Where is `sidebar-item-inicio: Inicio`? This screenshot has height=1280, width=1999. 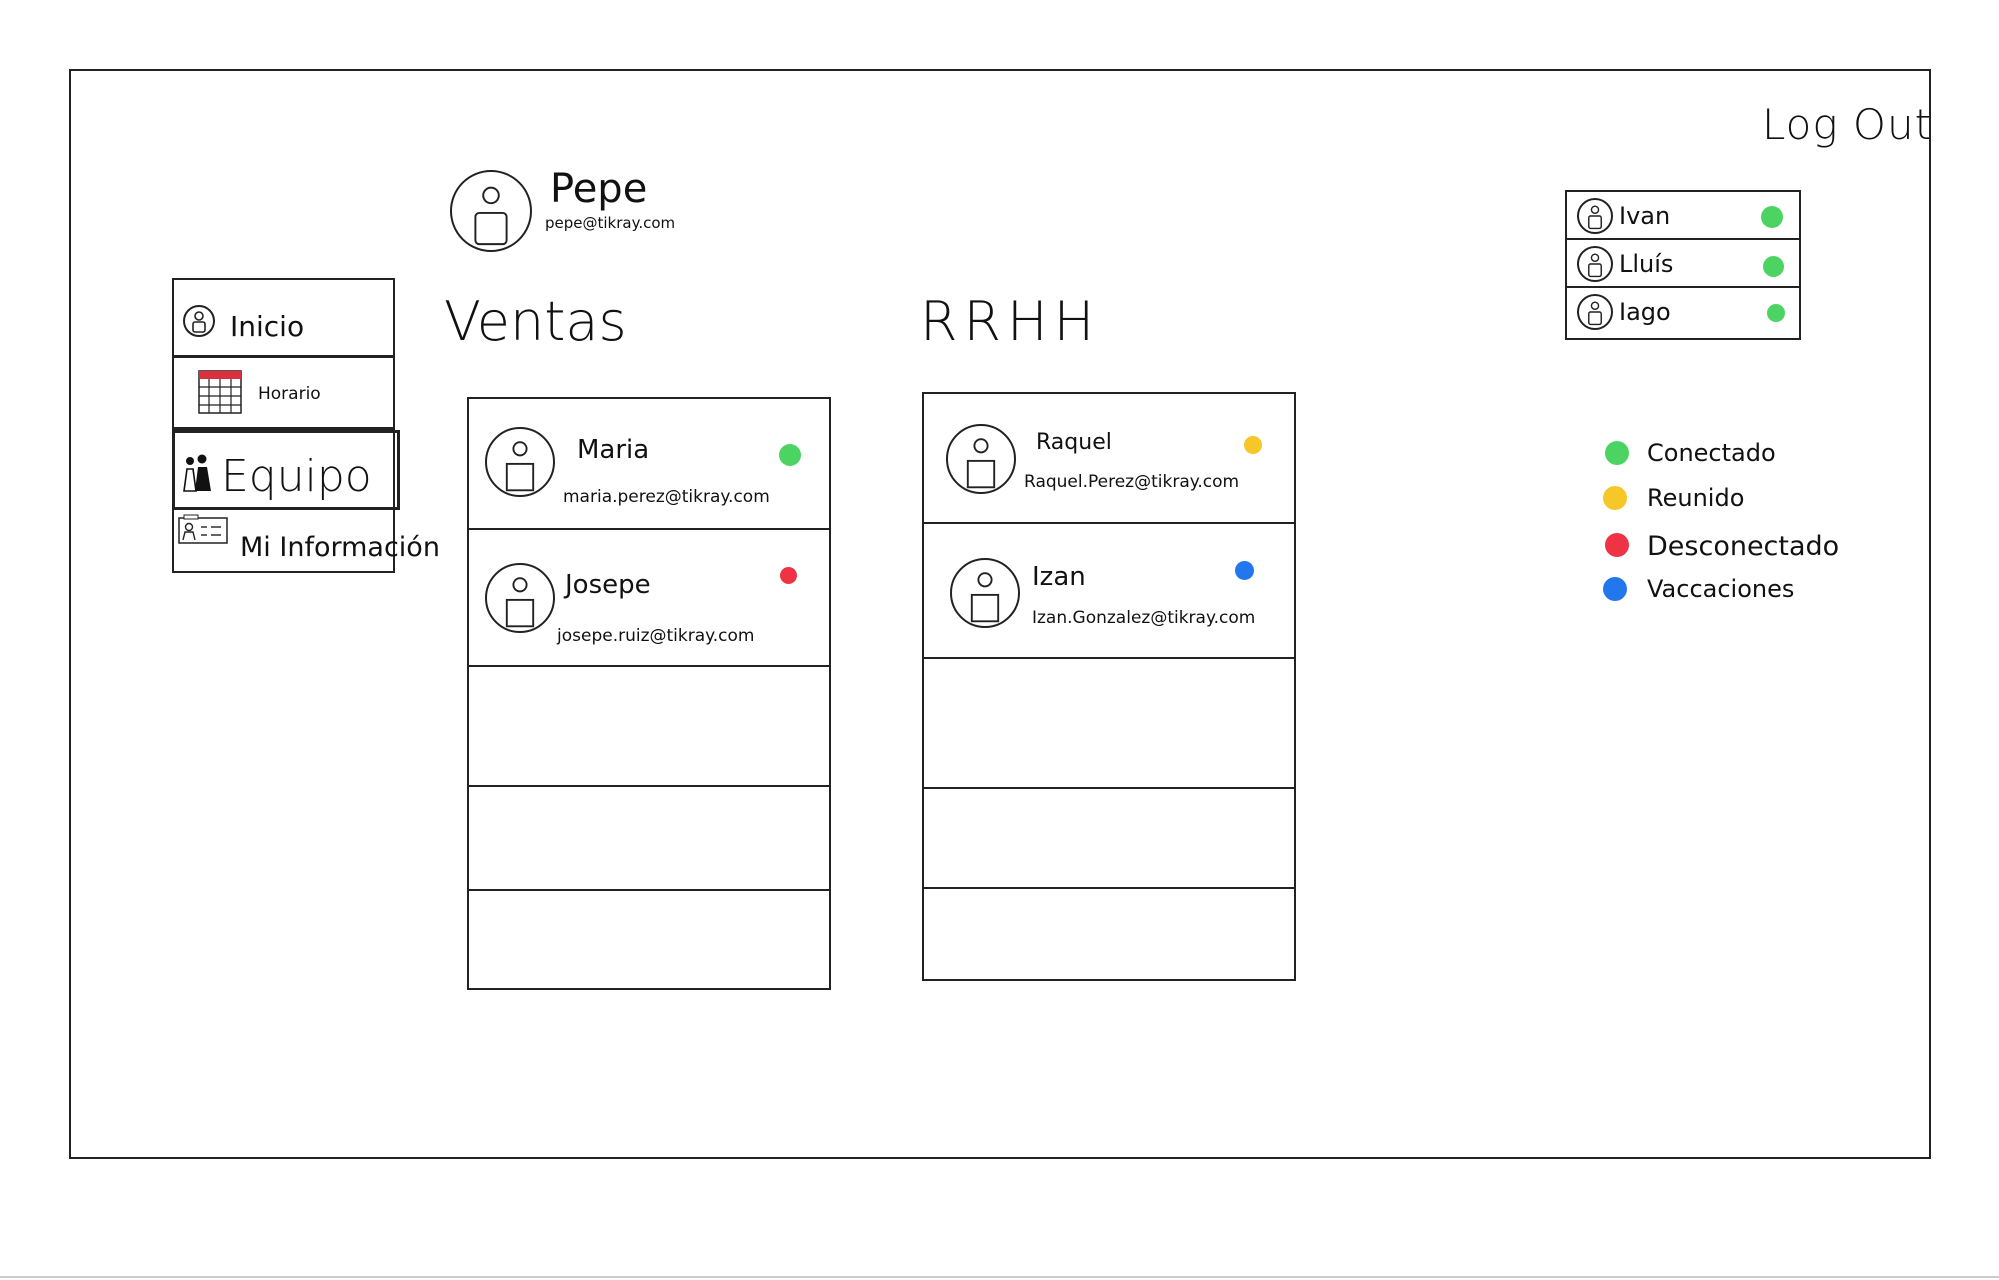
sidebar-item-inicio: Inicio is located at coordinates (283, 319).